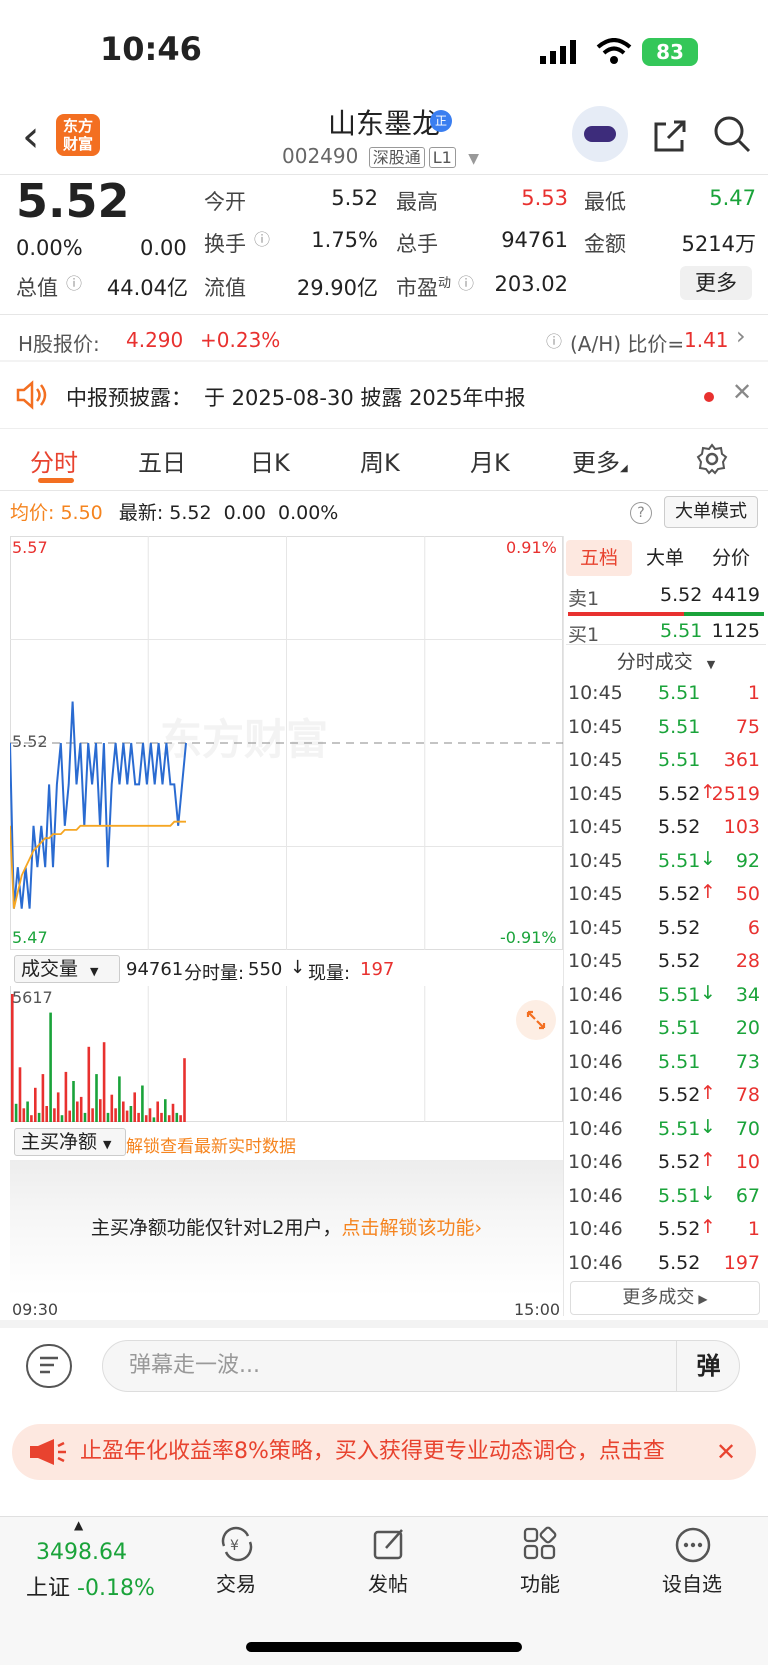 The image size is (768, 1665). Describe the element at coordinates (599, 558) in the screenshot. I see `tab-order-book: 五档` at that location.